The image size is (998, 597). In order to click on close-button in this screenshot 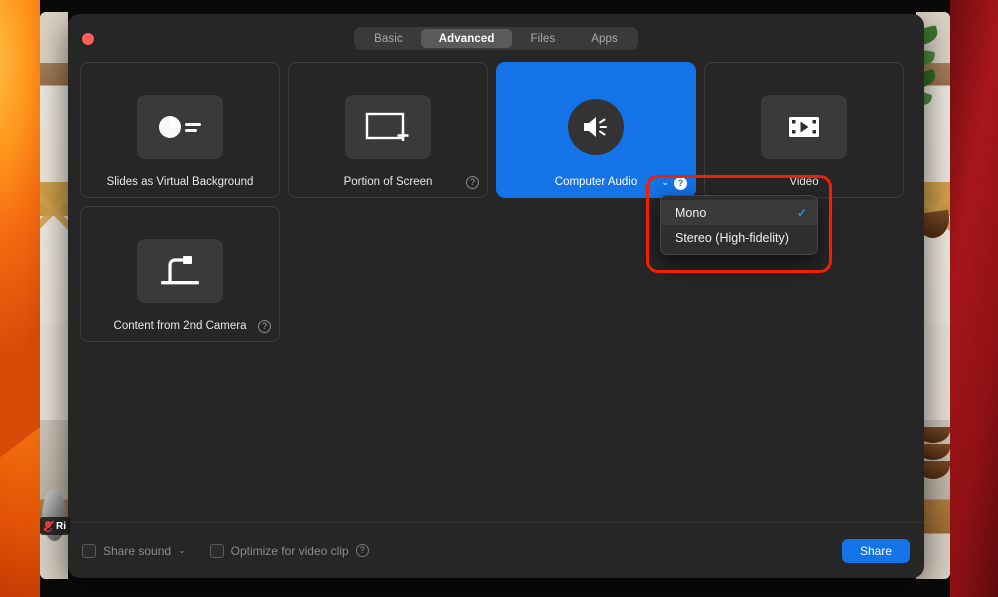, I will do `click(88, 39)`.